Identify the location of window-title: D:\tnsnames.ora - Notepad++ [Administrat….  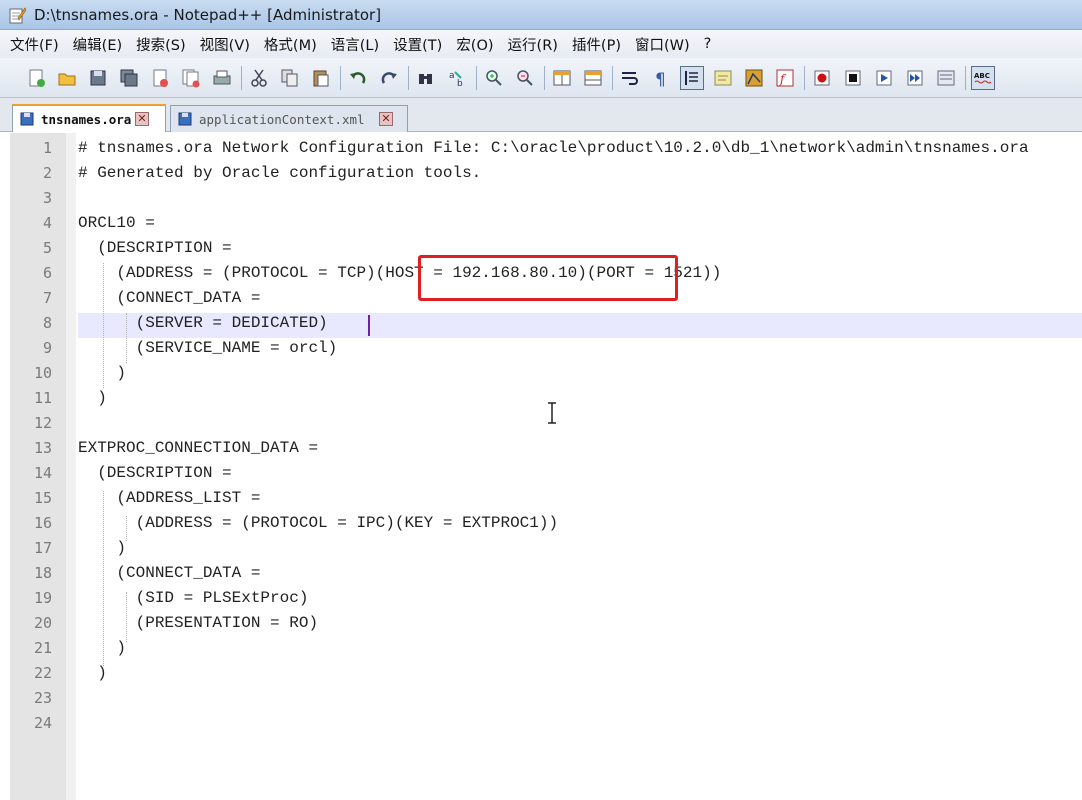
(208, 14).